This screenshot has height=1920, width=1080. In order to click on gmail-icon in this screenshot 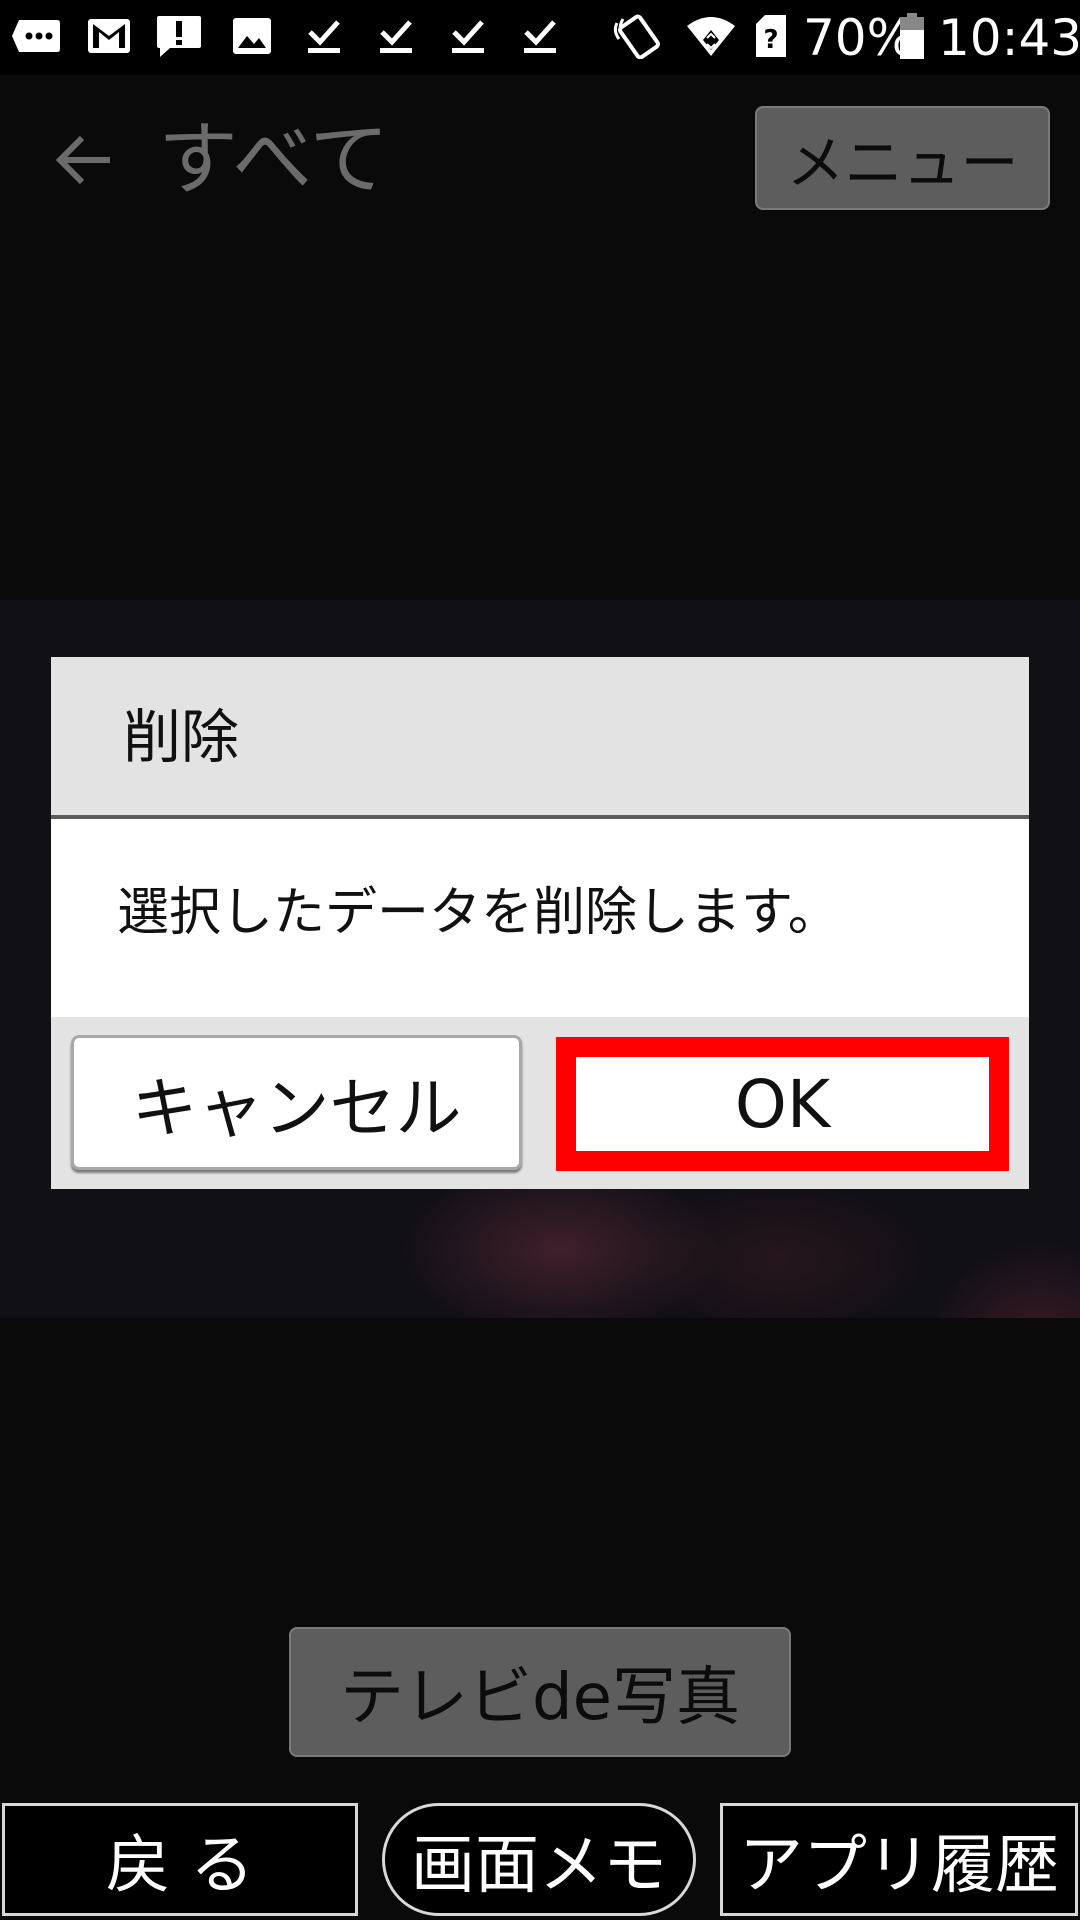, I will do `click(109, 36)`.